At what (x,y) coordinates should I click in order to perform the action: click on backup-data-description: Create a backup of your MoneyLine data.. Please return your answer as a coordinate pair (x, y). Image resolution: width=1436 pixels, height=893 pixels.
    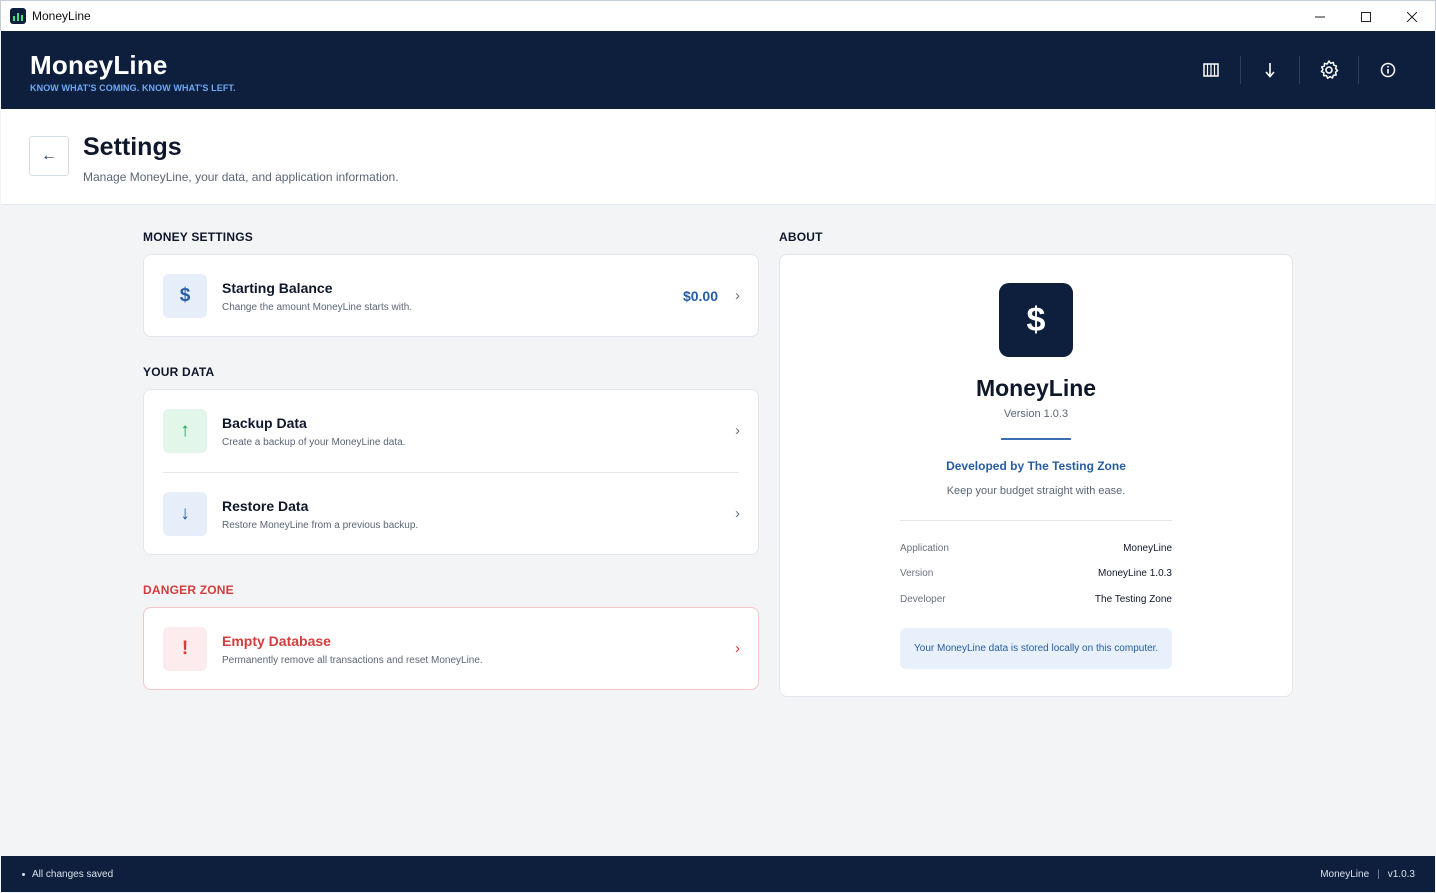
    Looking at the image, I should click on (314, 442).